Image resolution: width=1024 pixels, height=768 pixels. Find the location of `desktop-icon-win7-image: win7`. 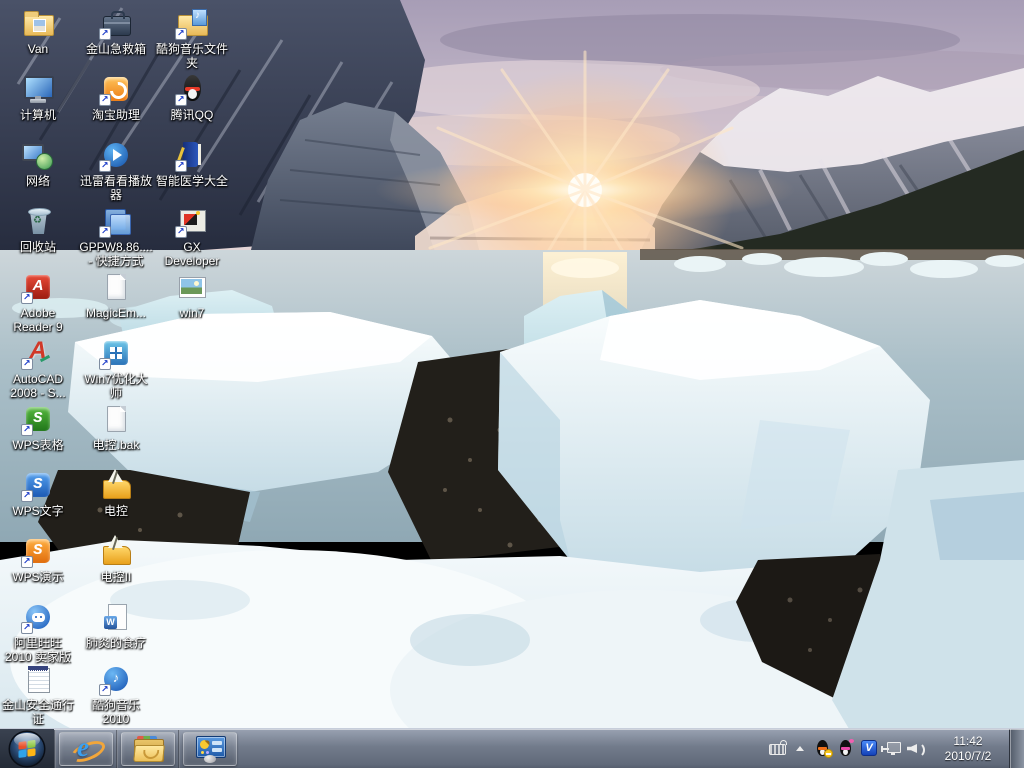

desktop-icon-win7-image: win7 is located at coordinates (192, 295).